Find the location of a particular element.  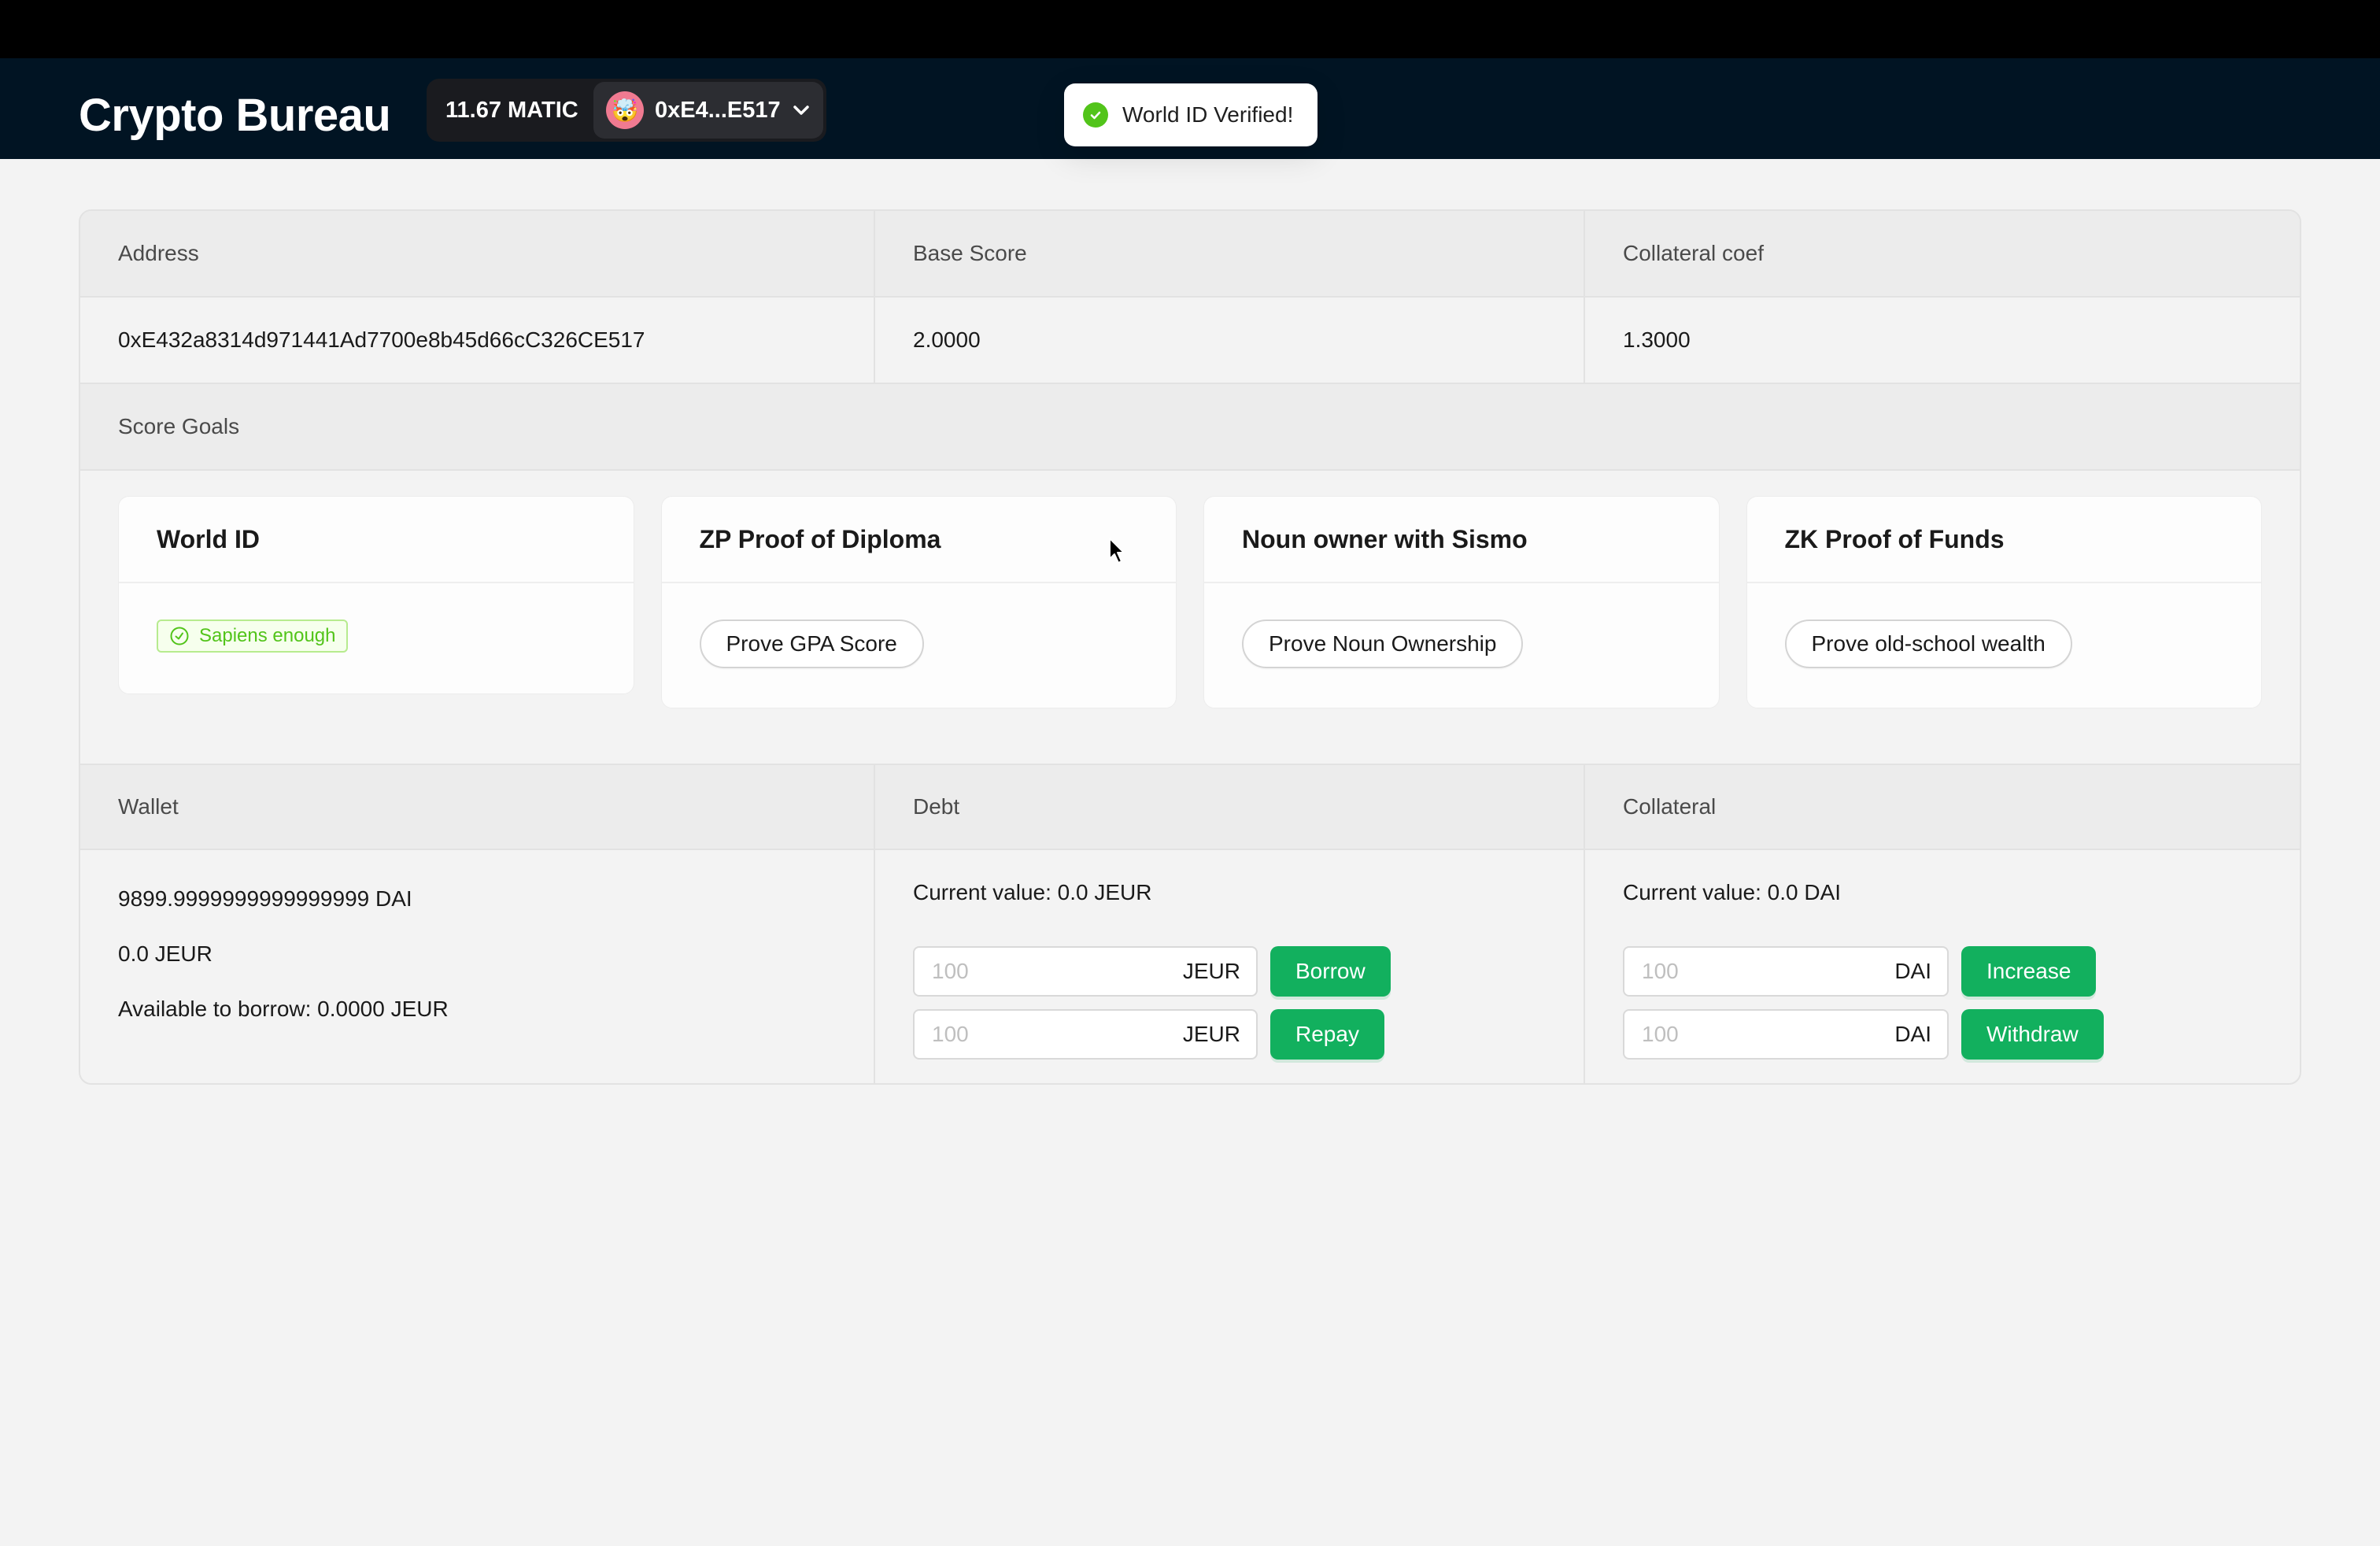

prove-noun-button: Prove Noun Ownership is located at coordinates (1383, 644).